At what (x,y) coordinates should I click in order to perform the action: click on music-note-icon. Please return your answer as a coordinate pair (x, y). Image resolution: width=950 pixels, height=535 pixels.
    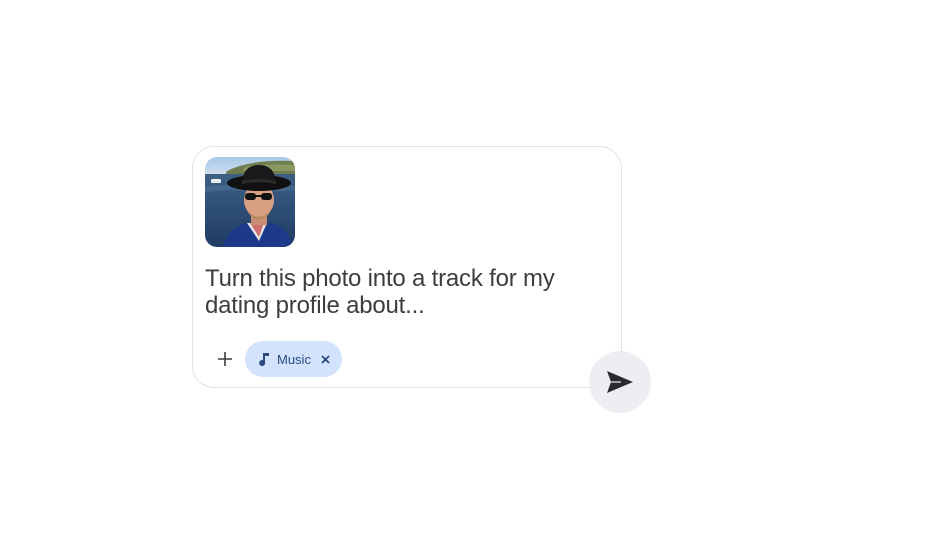
    Looking at the image, I should click on (265, 359).